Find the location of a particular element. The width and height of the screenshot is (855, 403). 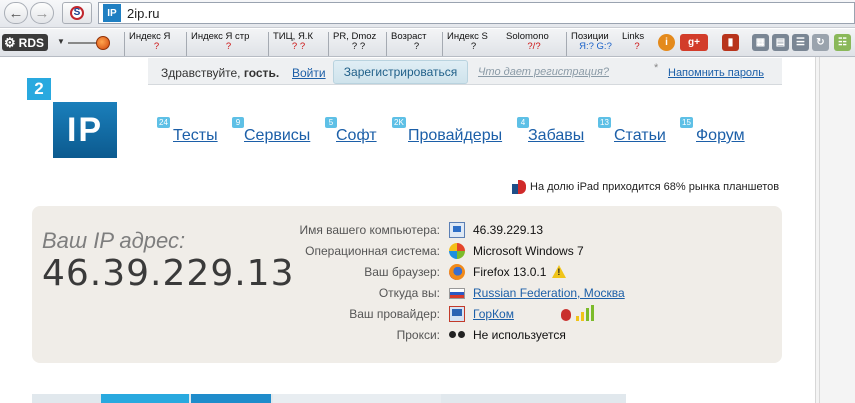

greeting-text: Здравствуйте, гость. is located at coordinates (220, 73).